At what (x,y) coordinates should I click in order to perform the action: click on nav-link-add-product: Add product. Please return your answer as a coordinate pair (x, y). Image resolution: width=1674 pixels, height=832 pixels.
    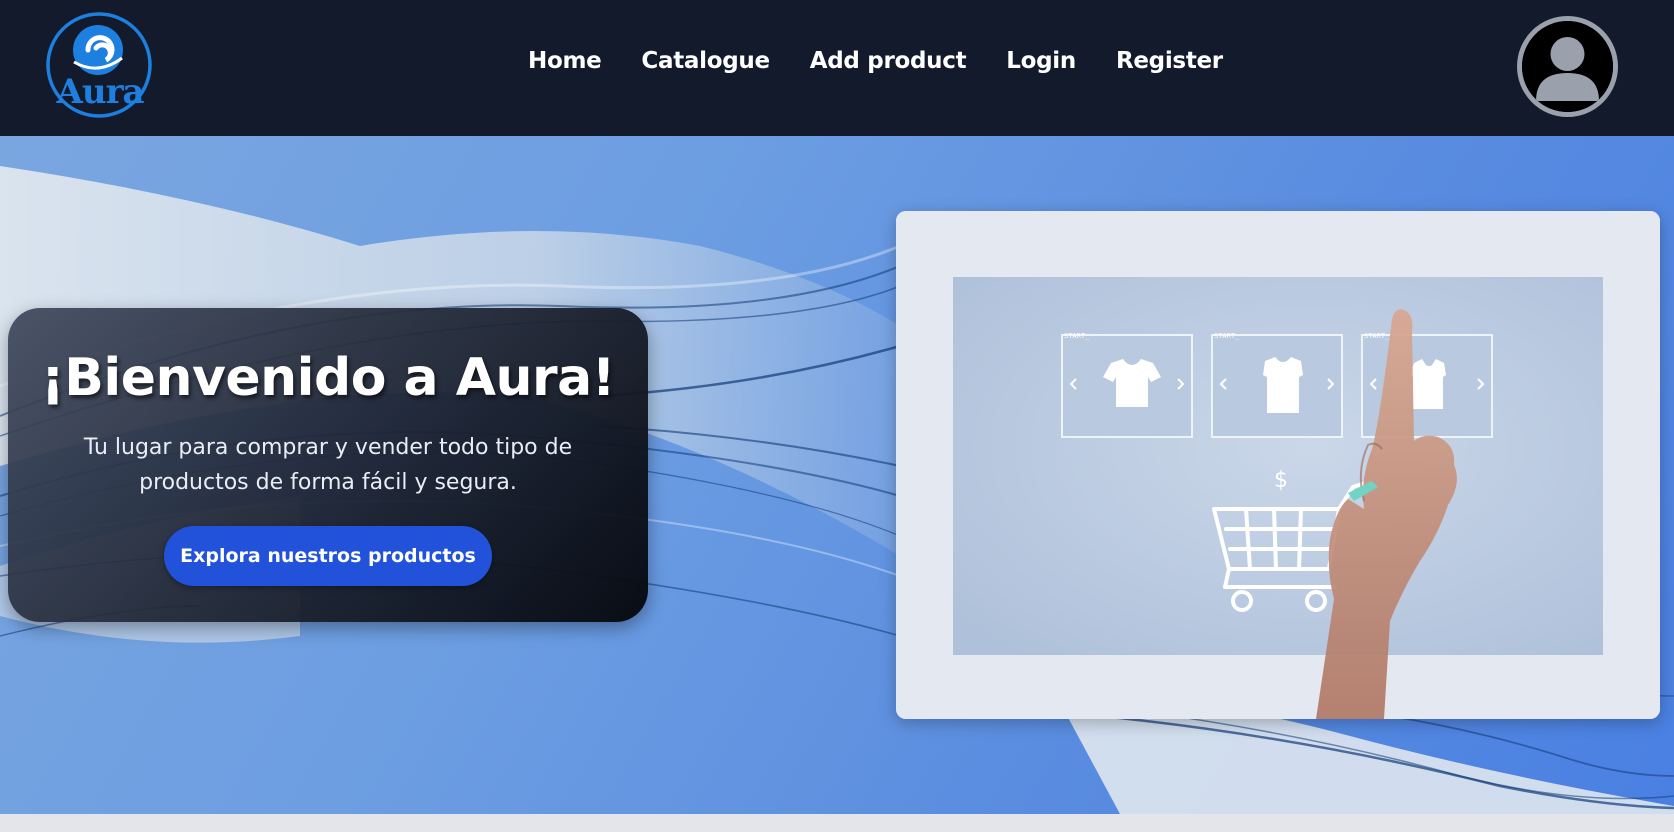
    Looking at the image, I should click on (888, 61).